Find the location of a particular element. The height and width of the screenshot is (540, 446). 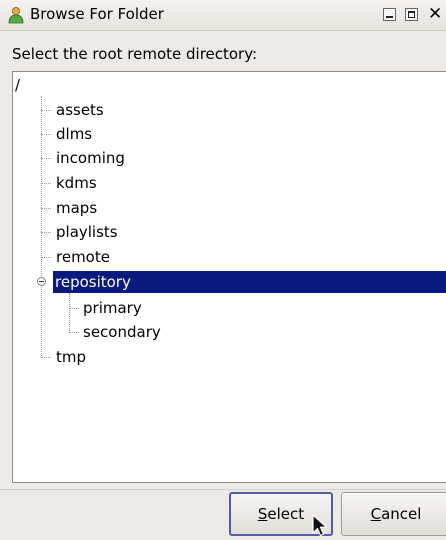

tree-root: / is located at coordinates (17, 85).